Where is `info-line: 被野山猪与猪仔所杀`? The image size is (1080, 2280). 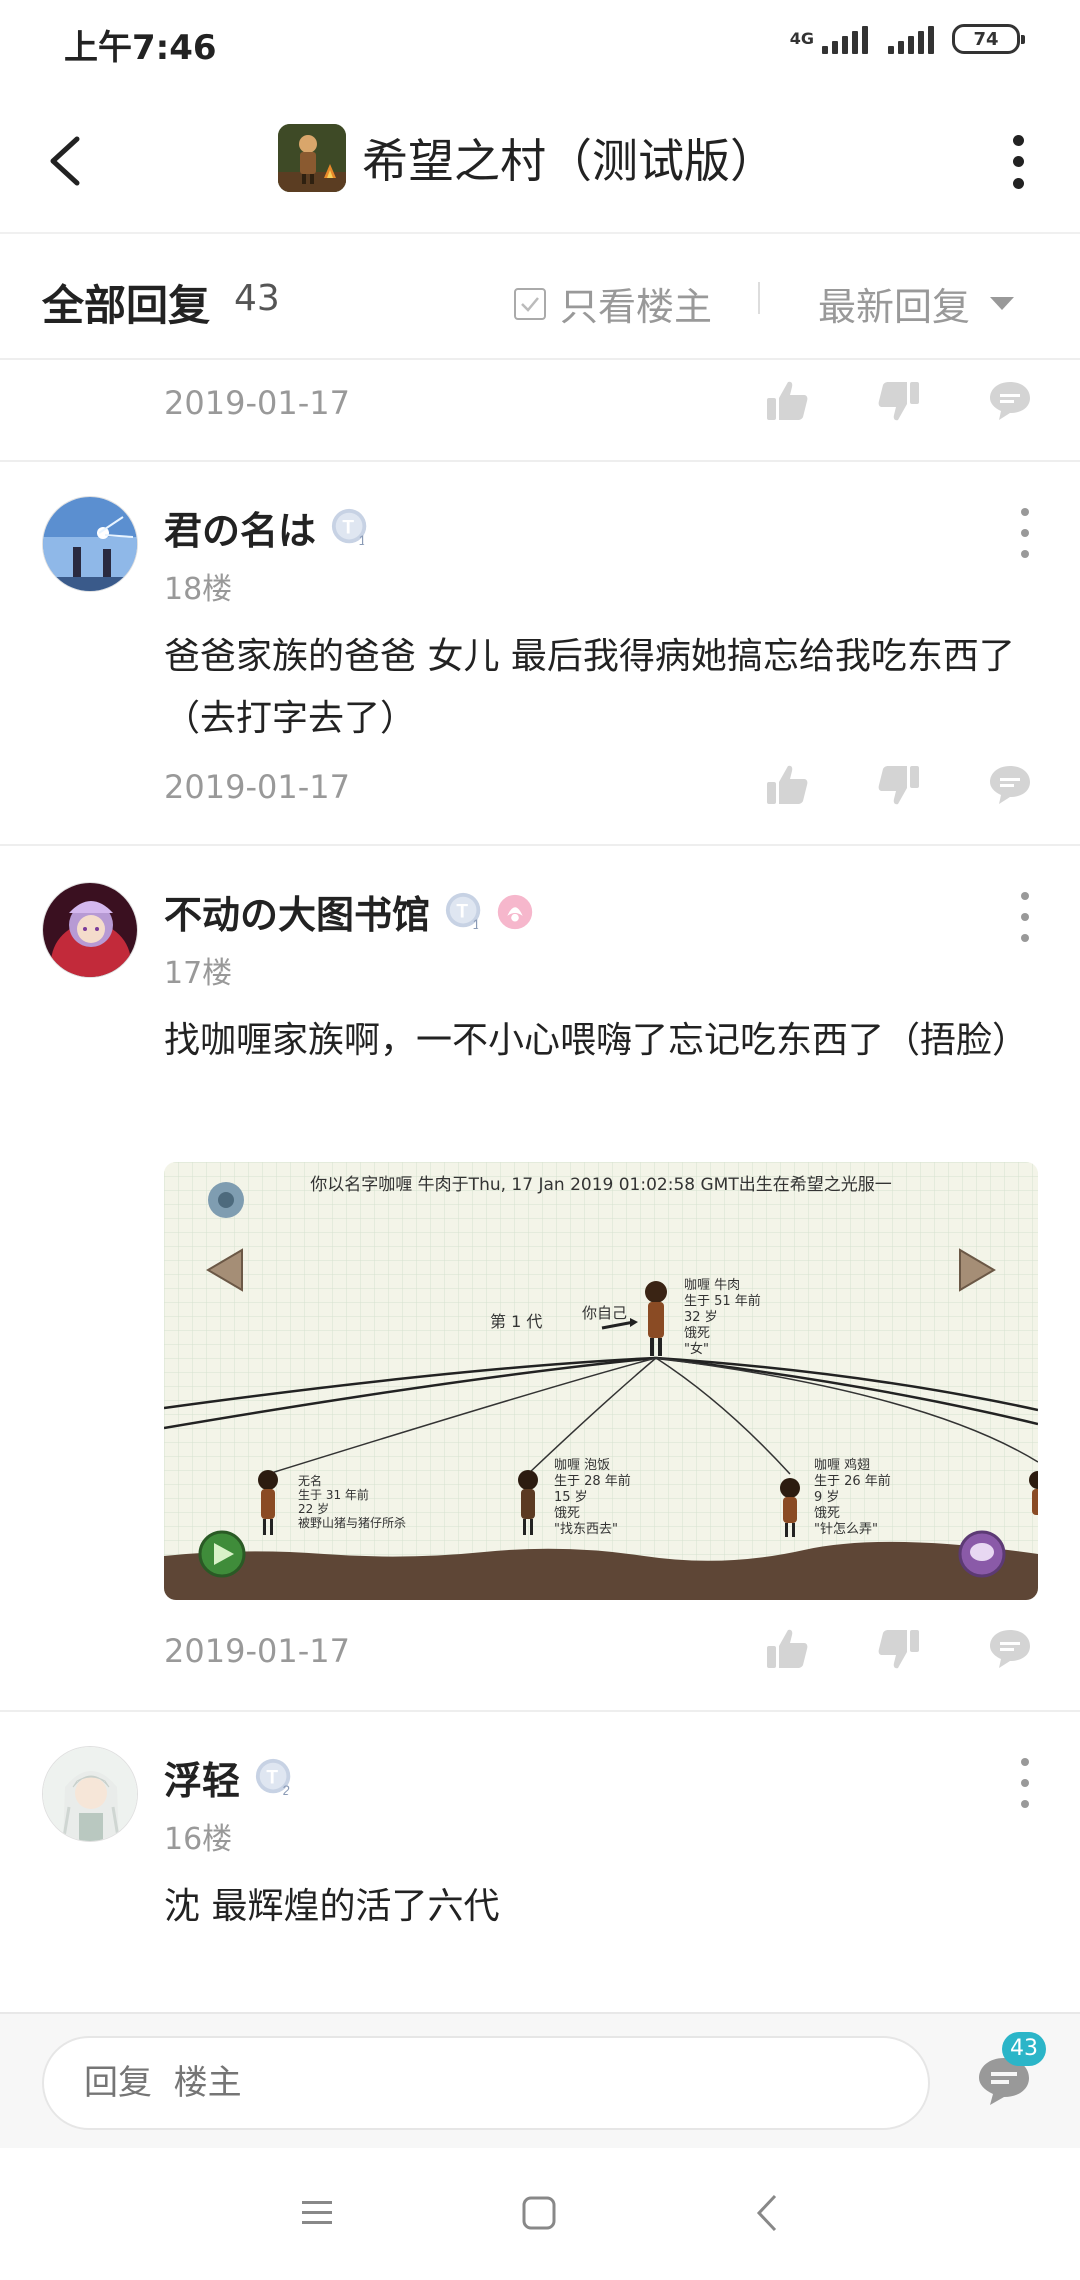
info-line: 被野山猪与猪仔所杀 is located at coordinates (352, 1523).